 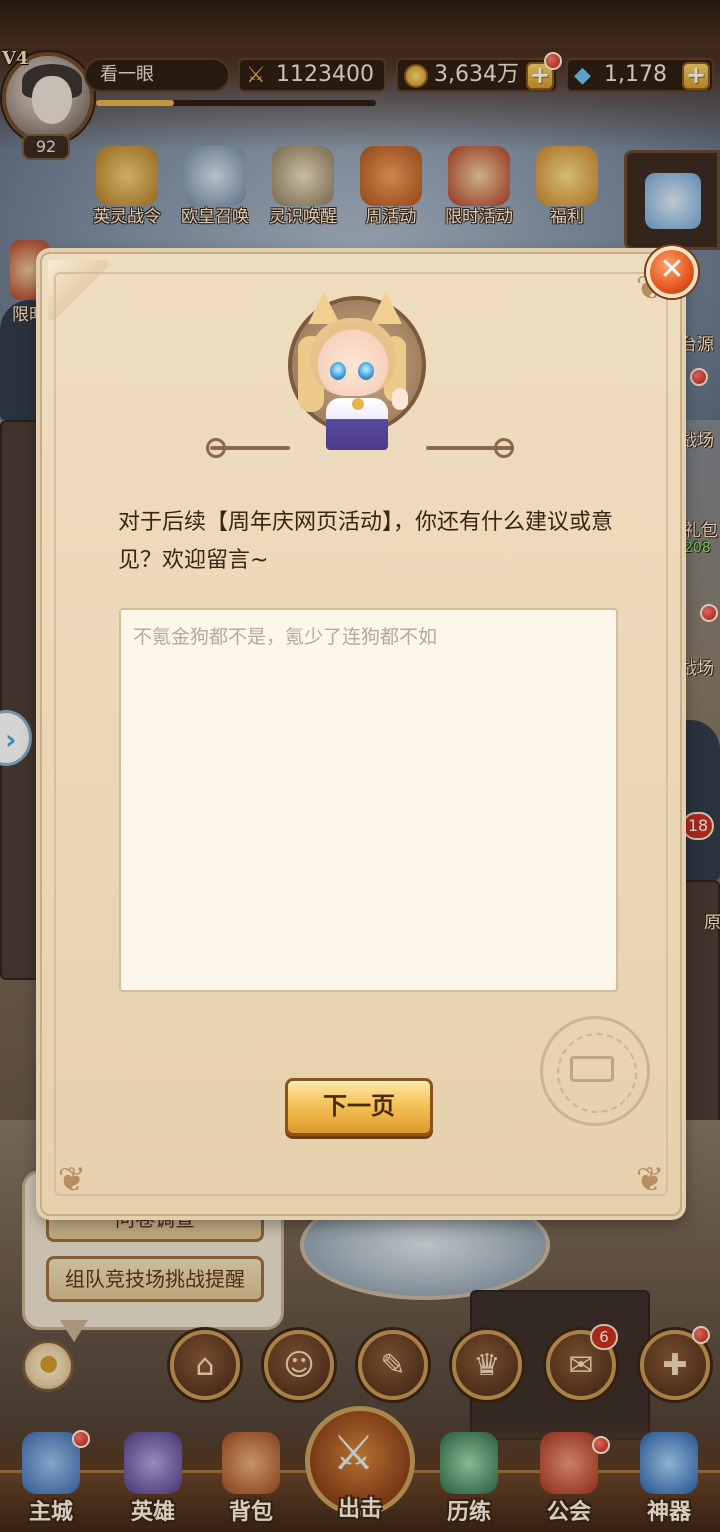 What do you see at coordinates (366, 541) in the screenshot?
I see `feedback-question: 对于后续【周年庆网页活动】，你还有什么建议或意见？欢迎留言~` at bounding box center [366, 541].